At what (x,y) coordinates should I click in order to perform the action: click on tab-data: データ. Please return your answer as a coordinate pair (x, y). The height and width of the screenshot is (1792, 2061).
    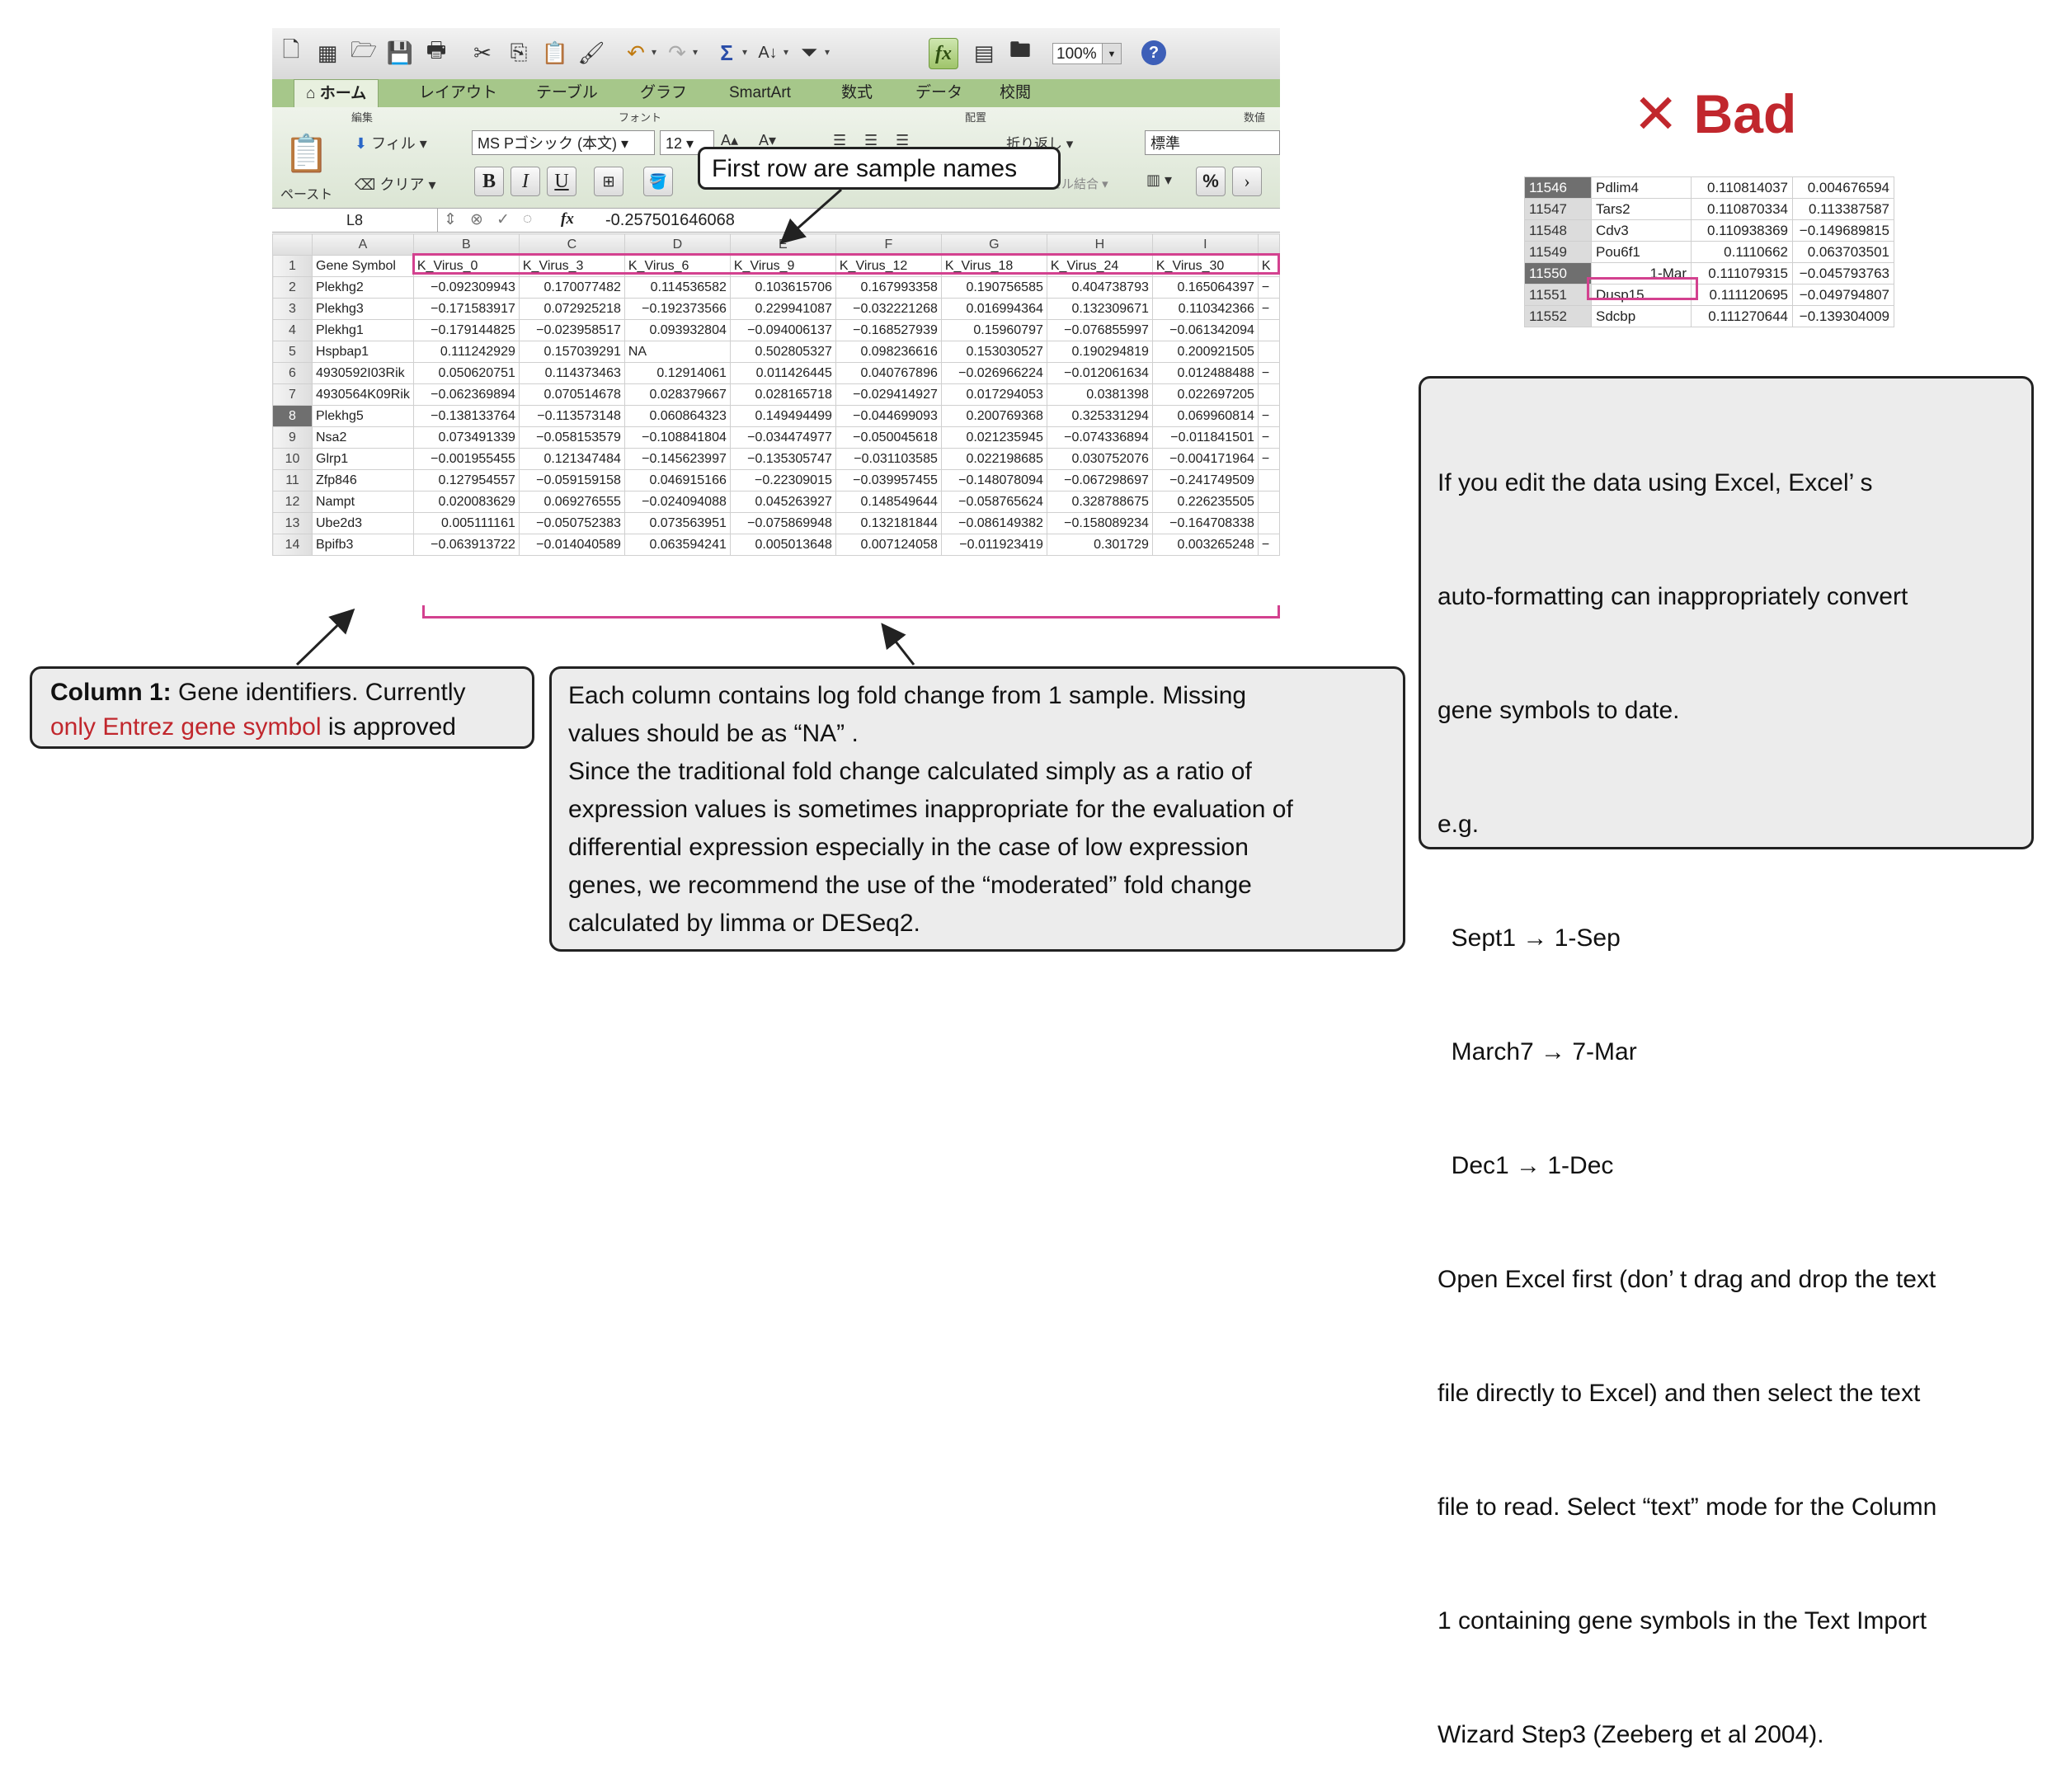
    Looking at the image, I should click on (938, 93).